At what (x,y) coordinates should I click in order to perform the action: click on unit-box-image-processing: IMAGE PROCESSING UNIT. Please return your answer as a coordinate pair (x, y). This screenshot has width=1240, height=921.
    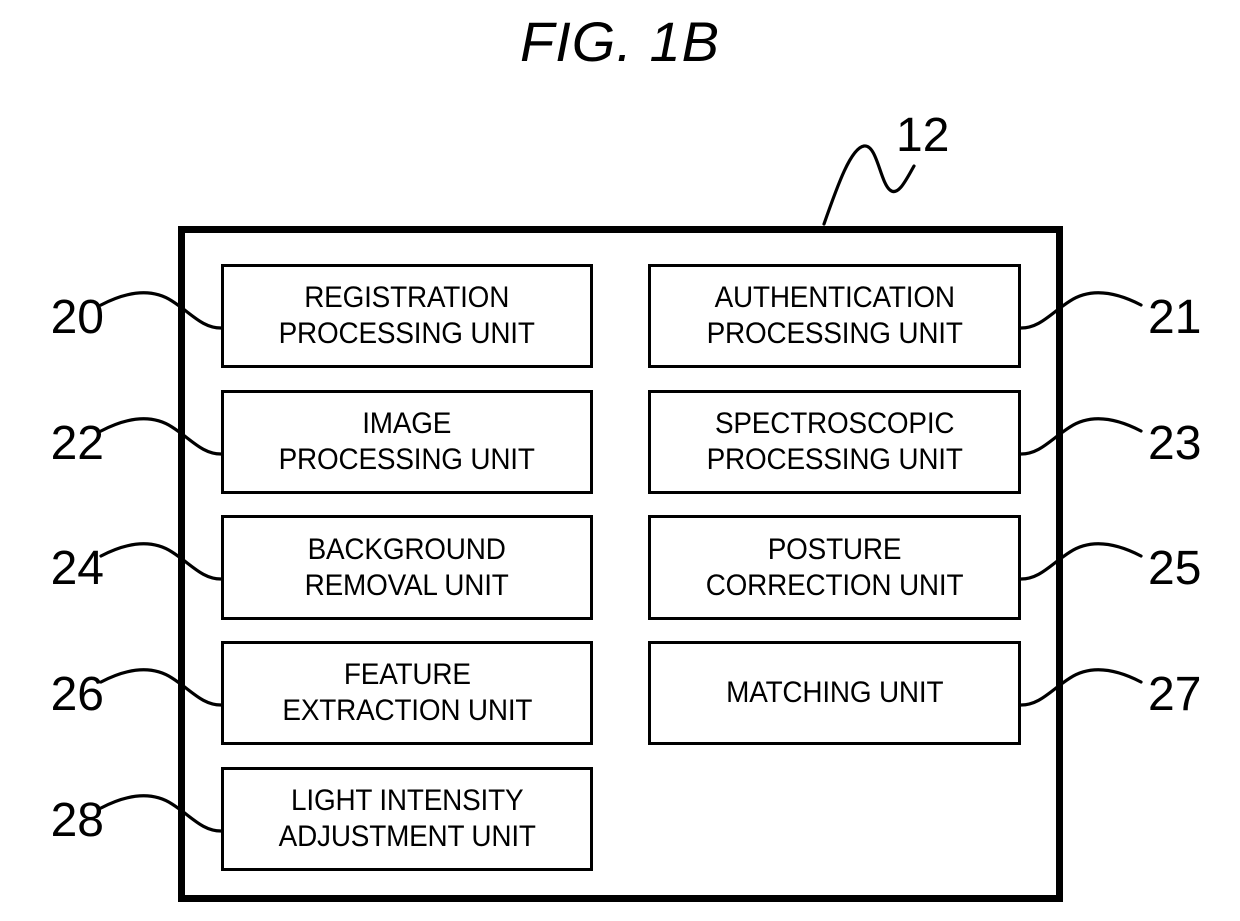
    Looking at the image, I should click on (407, 442).